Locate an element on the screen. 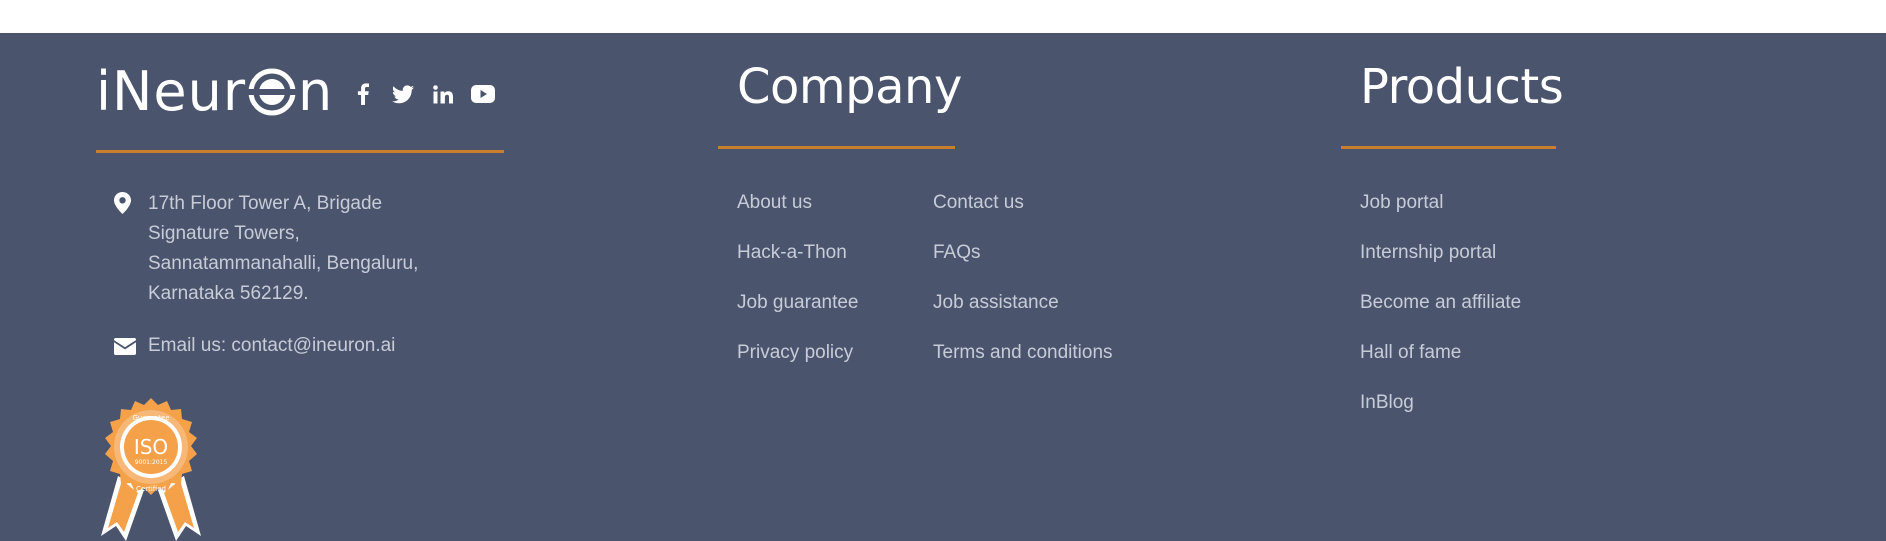  contact-us-link: Contact us is located at coordinates (978, 202).